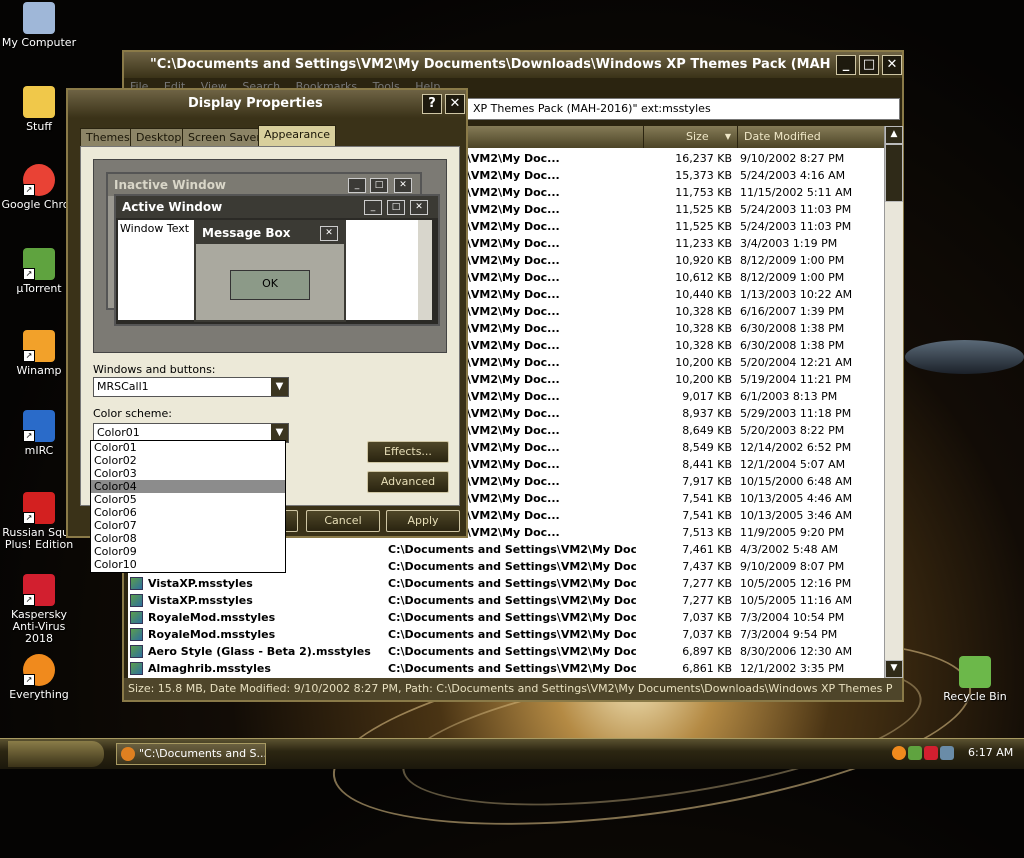  I want to click on dialog-title: Display Properties, so click(255, 103).